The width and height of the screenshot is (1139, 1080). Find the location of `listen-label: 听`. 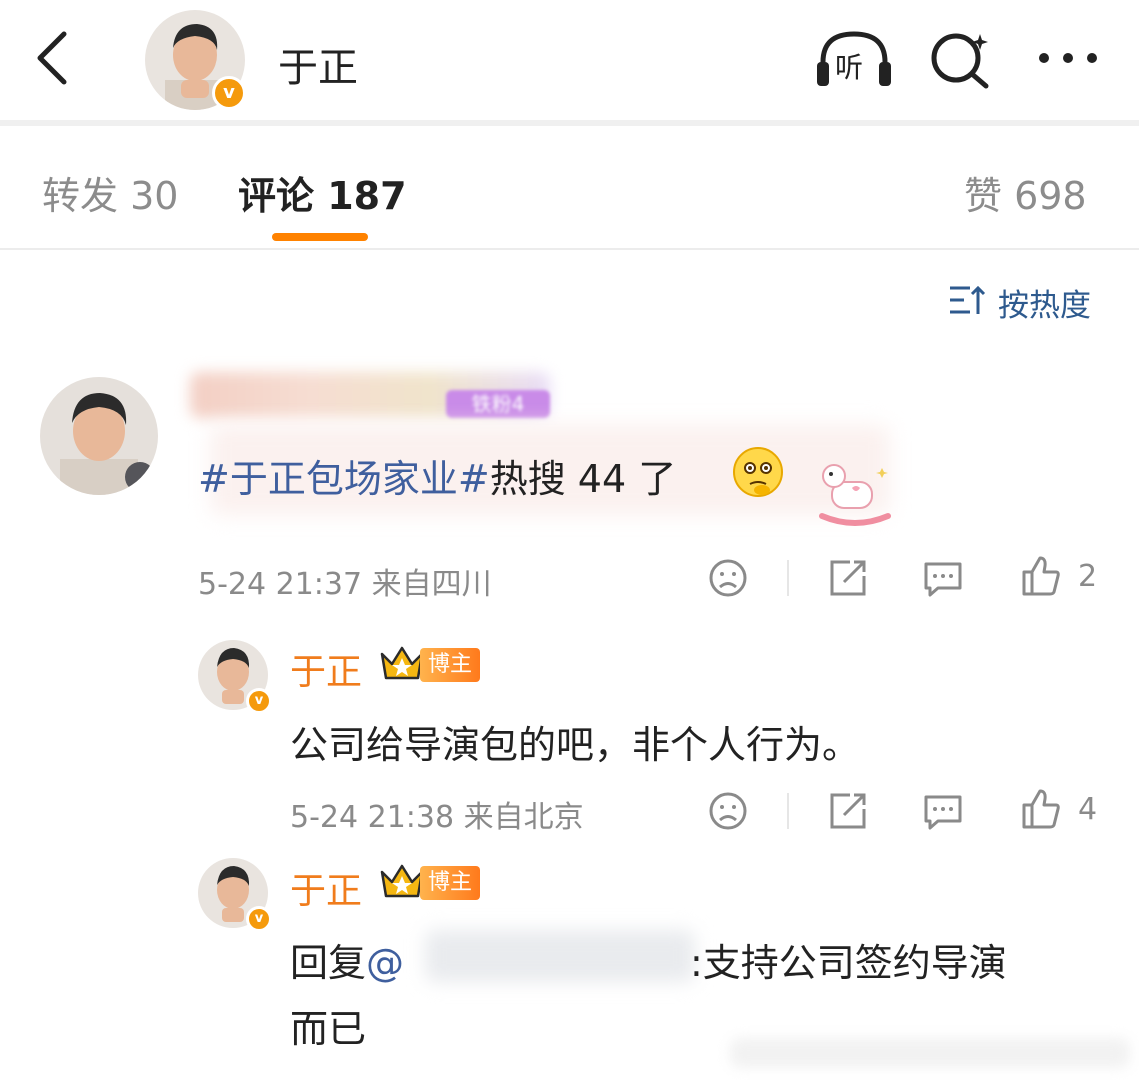

listen-label: 听 is located at coordinates (849, 67).